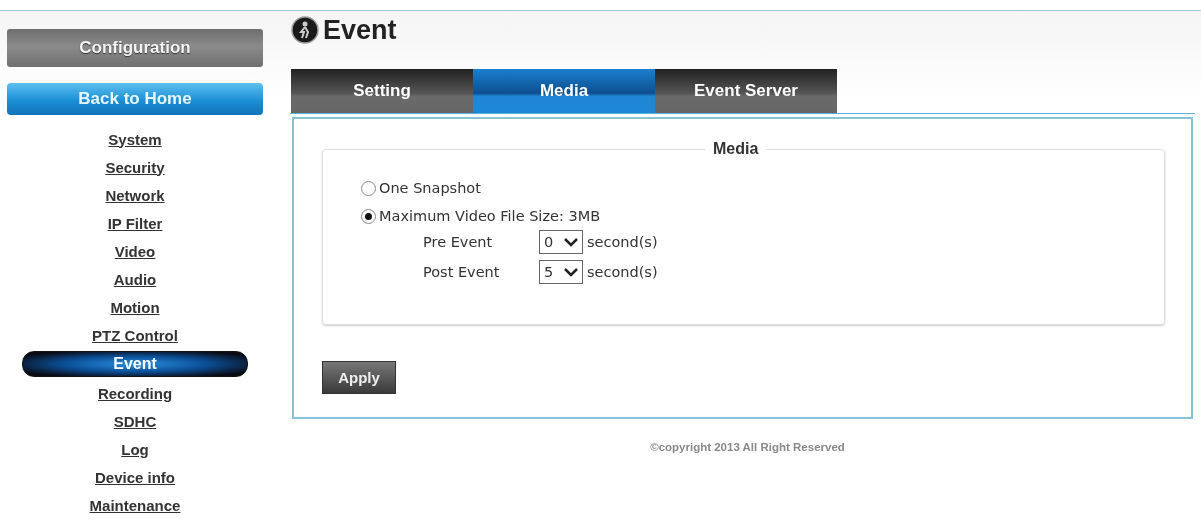 Image resolution: width=1201 pixels, height=521 pixels. What do you see at coordinates (135, 307) in the screenshot?
I see `sidebar-link: Motion` at bounding box center [135, 307].